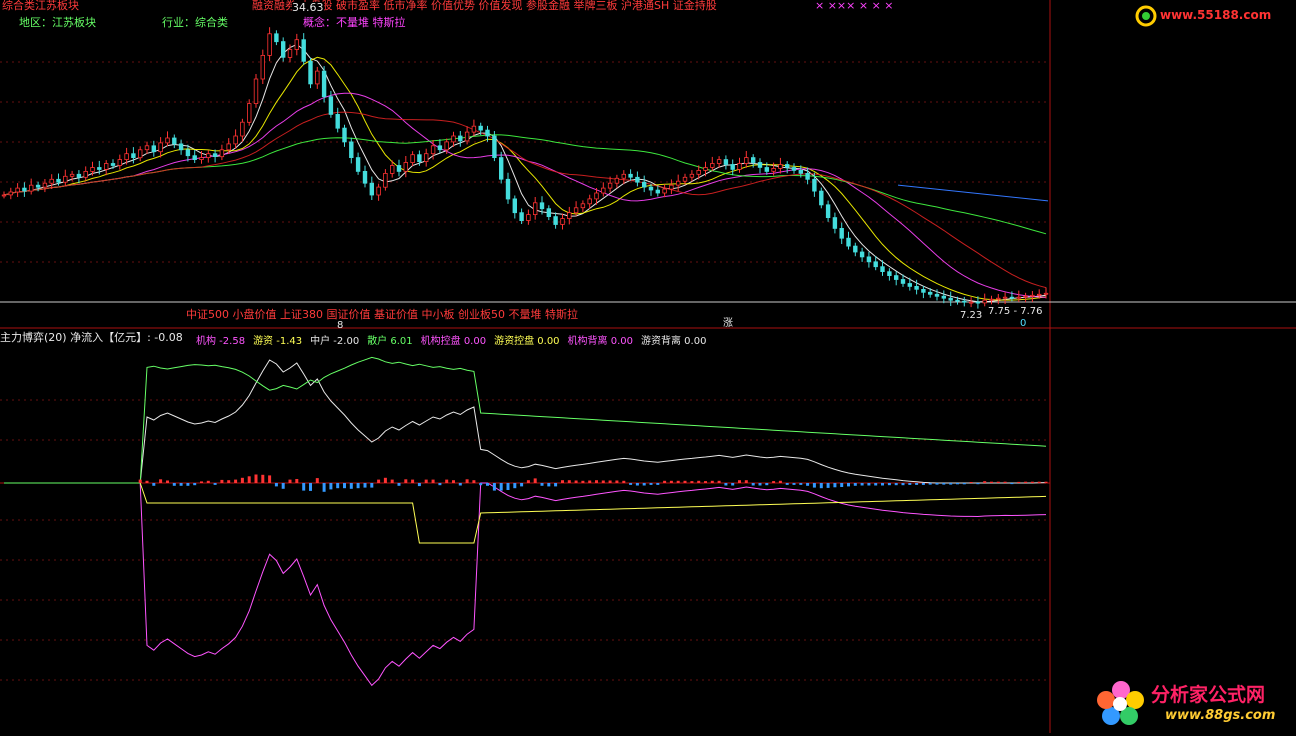 The width and height of the screenshot is (1296, 736). What do you see at coordinates (1213, 16) in the screenshot?
I see `logo-55188: www.55188.com` at bounding box center [1213, 16].